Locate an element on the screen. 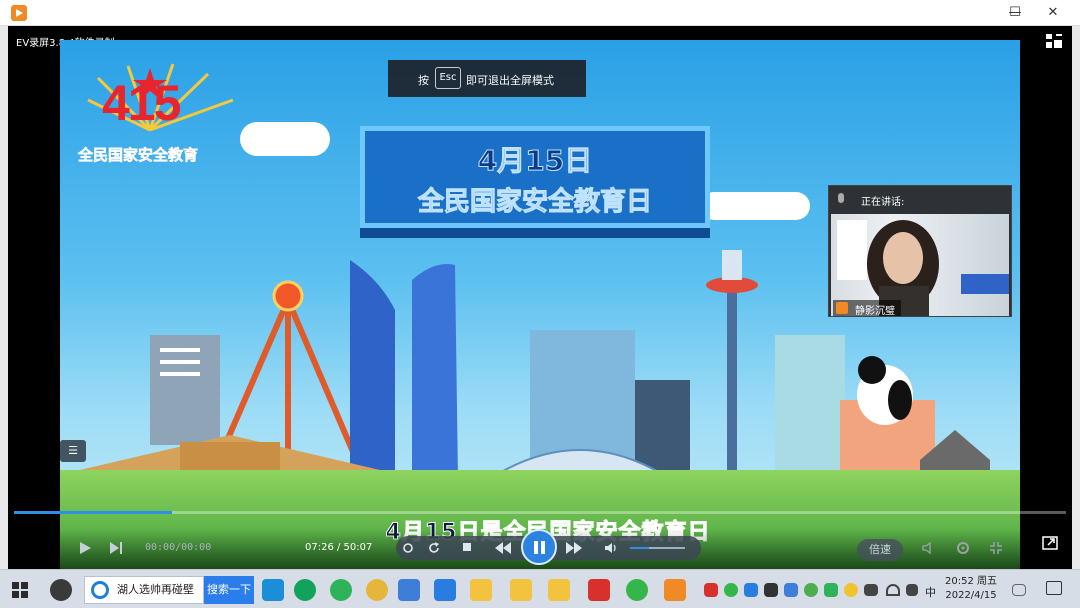 Image resolution: width=1080 pixels, height=608 pixels. taskbar: 湖人选帅再碰壁 搜索一下 中 20:52 周五 2022/4/15 is located at coordinates (540, 588).